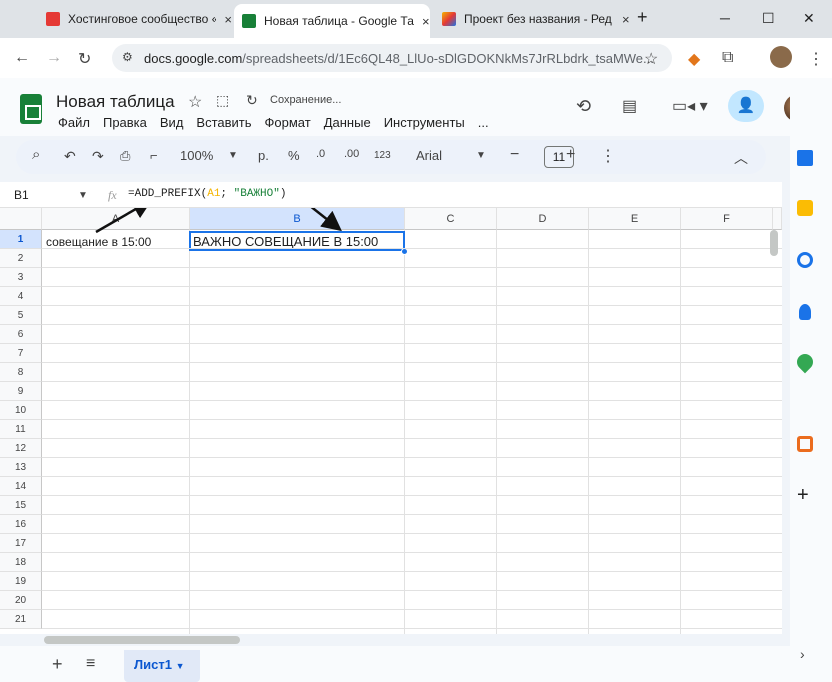 The width and height of the screenshot is (832, 682). What do you see at coordinates (21, 600) in the screenshot?
I see `row-header-20: 20` at bounding box center [21, 600].